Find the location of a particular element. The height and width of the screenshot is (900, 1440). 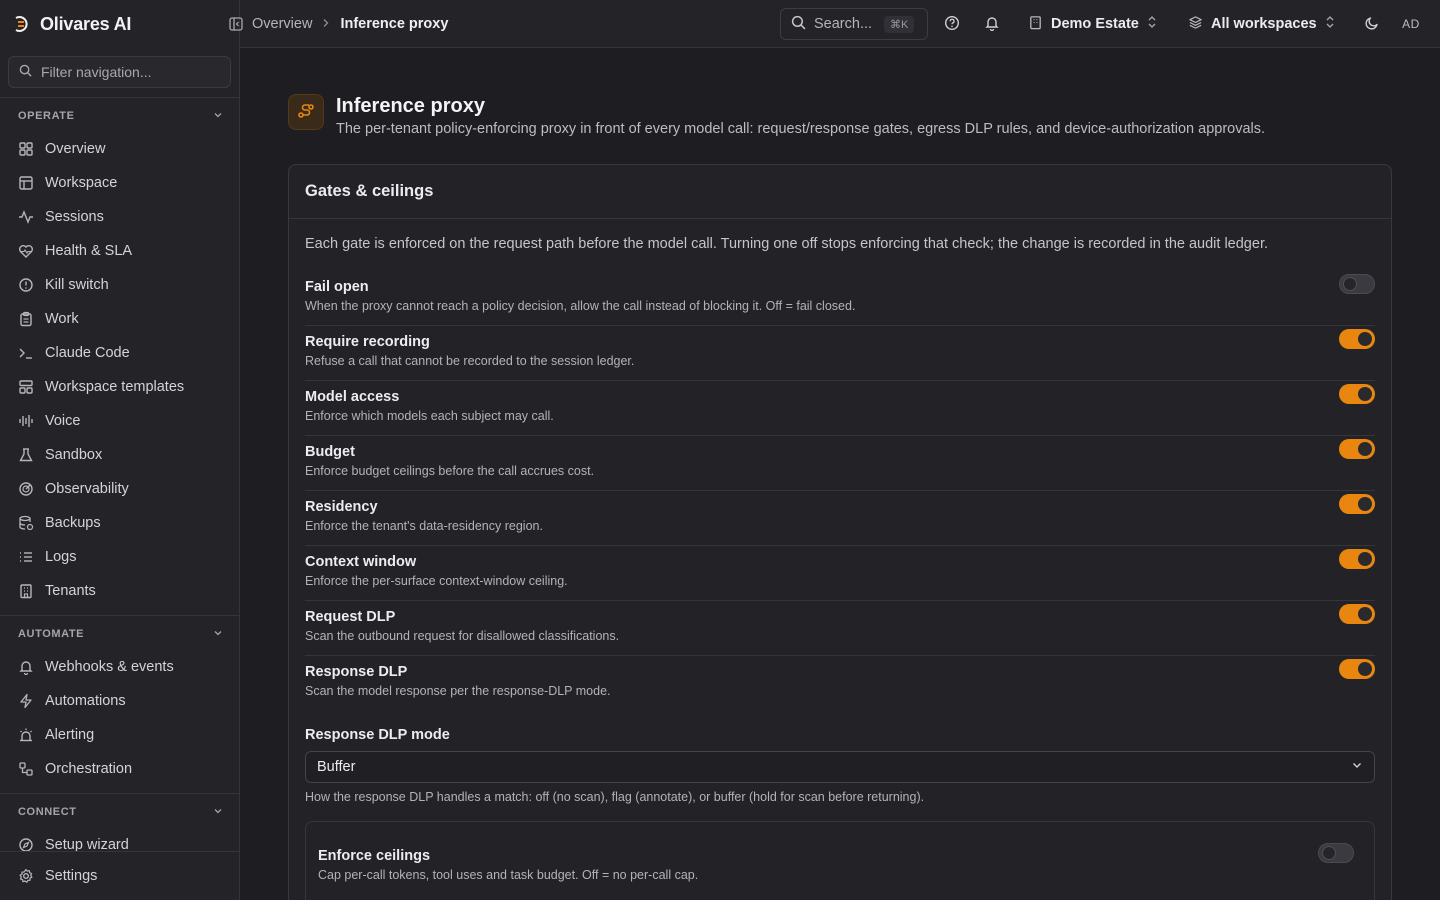

card-title: Gates & ceilings is located at coordinates (369, 191).